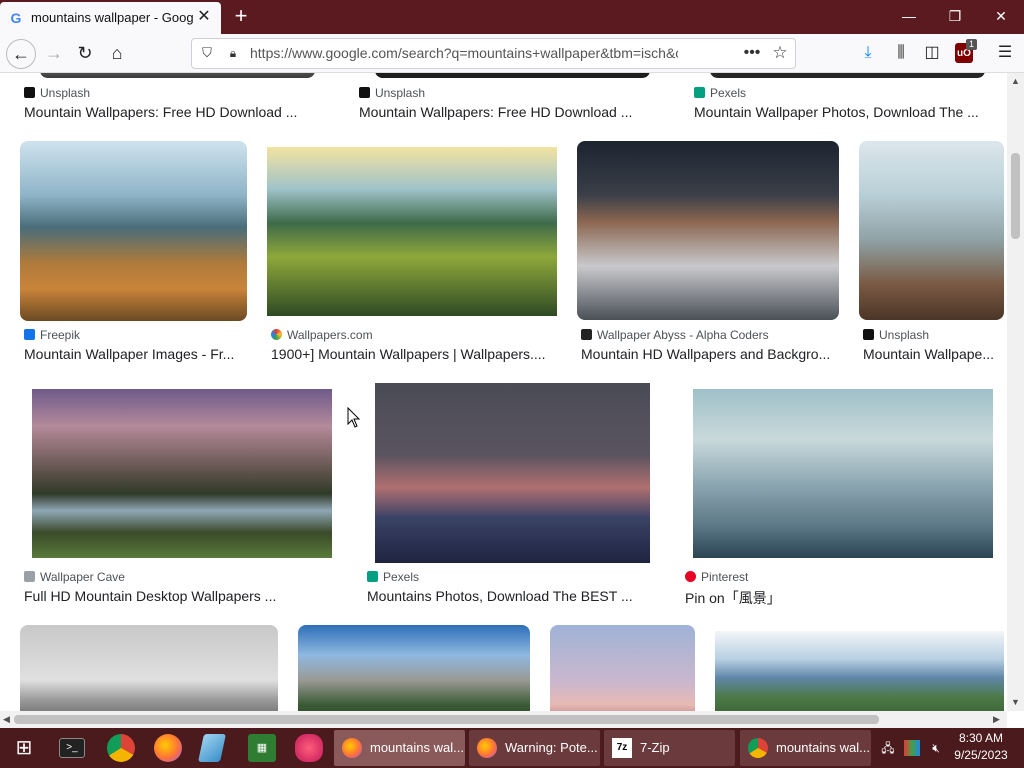  I want to click on wallpapers-com-icon, so click(276, 334).